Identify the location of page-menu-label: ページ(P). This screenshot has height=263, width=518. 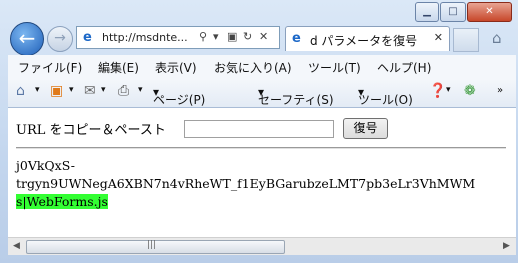
(179, 100).